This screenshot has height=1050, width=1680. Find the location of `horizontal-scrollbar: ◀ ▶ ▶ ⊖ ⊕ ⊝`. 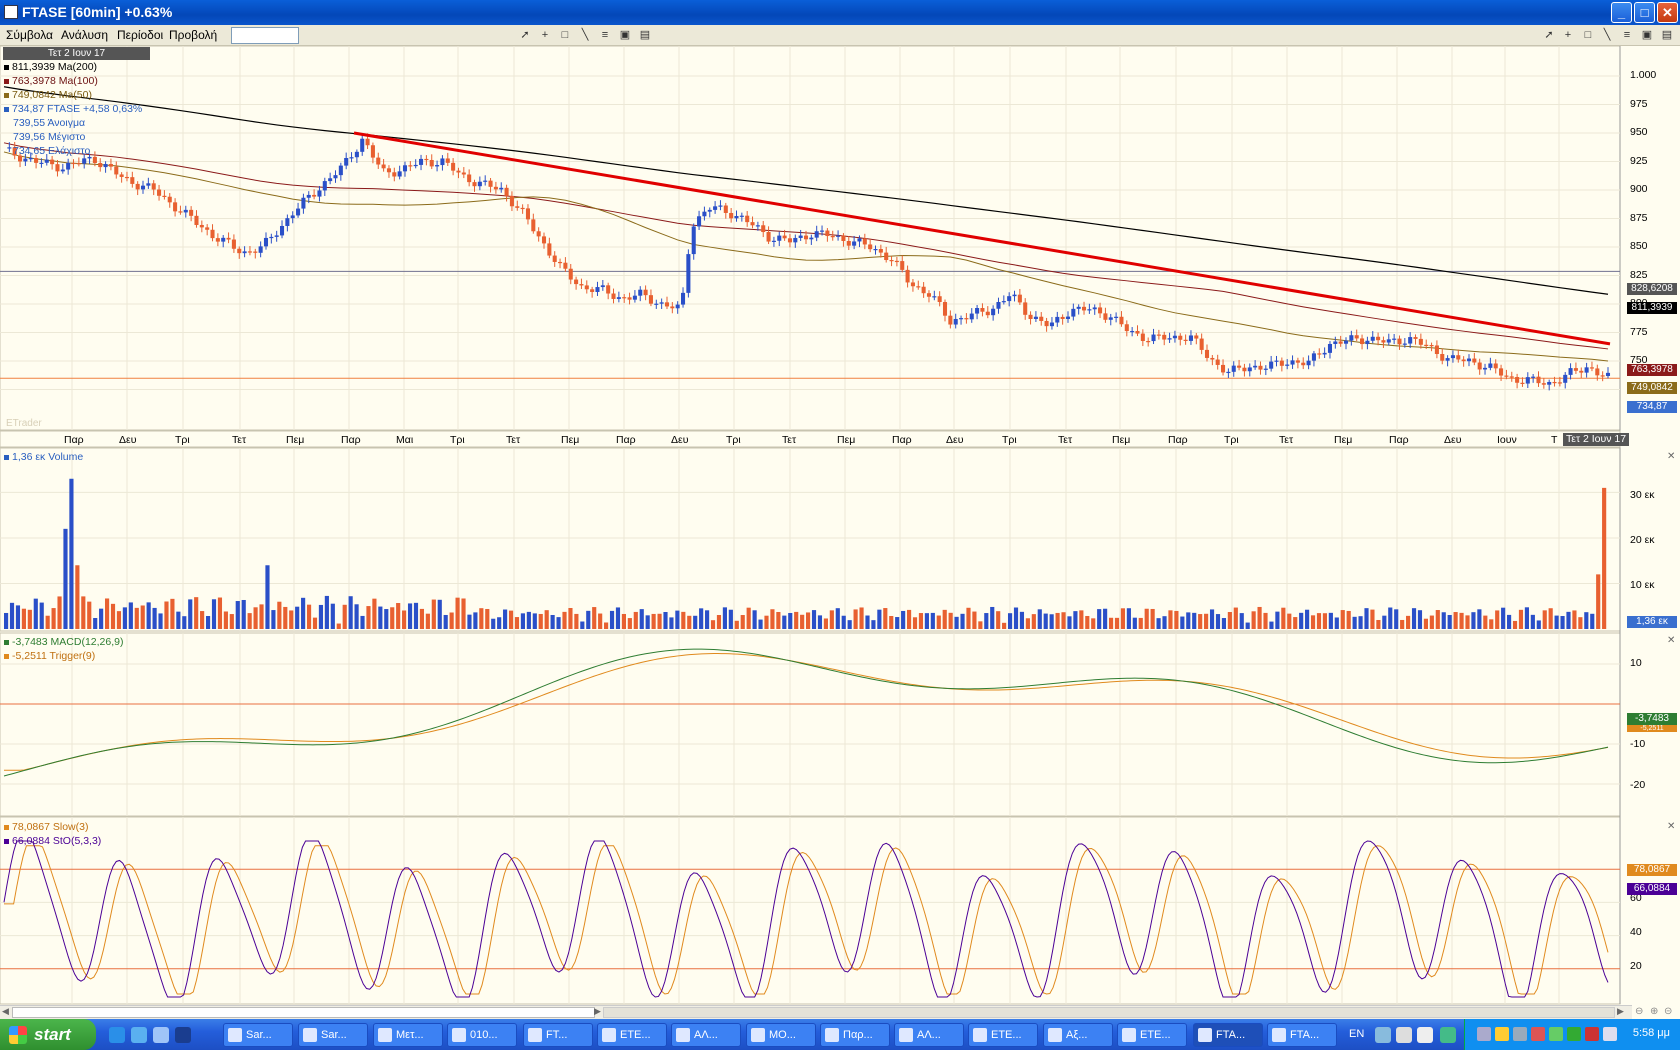

horizontal-scrollbar: ◀ ▶ ▶ ⊖ ⊕ ⊝ is located at coordinates (836, 1012).